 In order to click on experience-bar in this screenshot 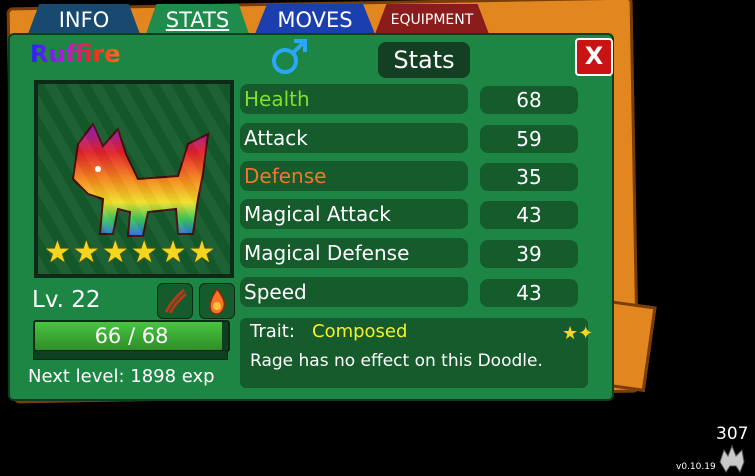, I will do `click(130, 355)`.